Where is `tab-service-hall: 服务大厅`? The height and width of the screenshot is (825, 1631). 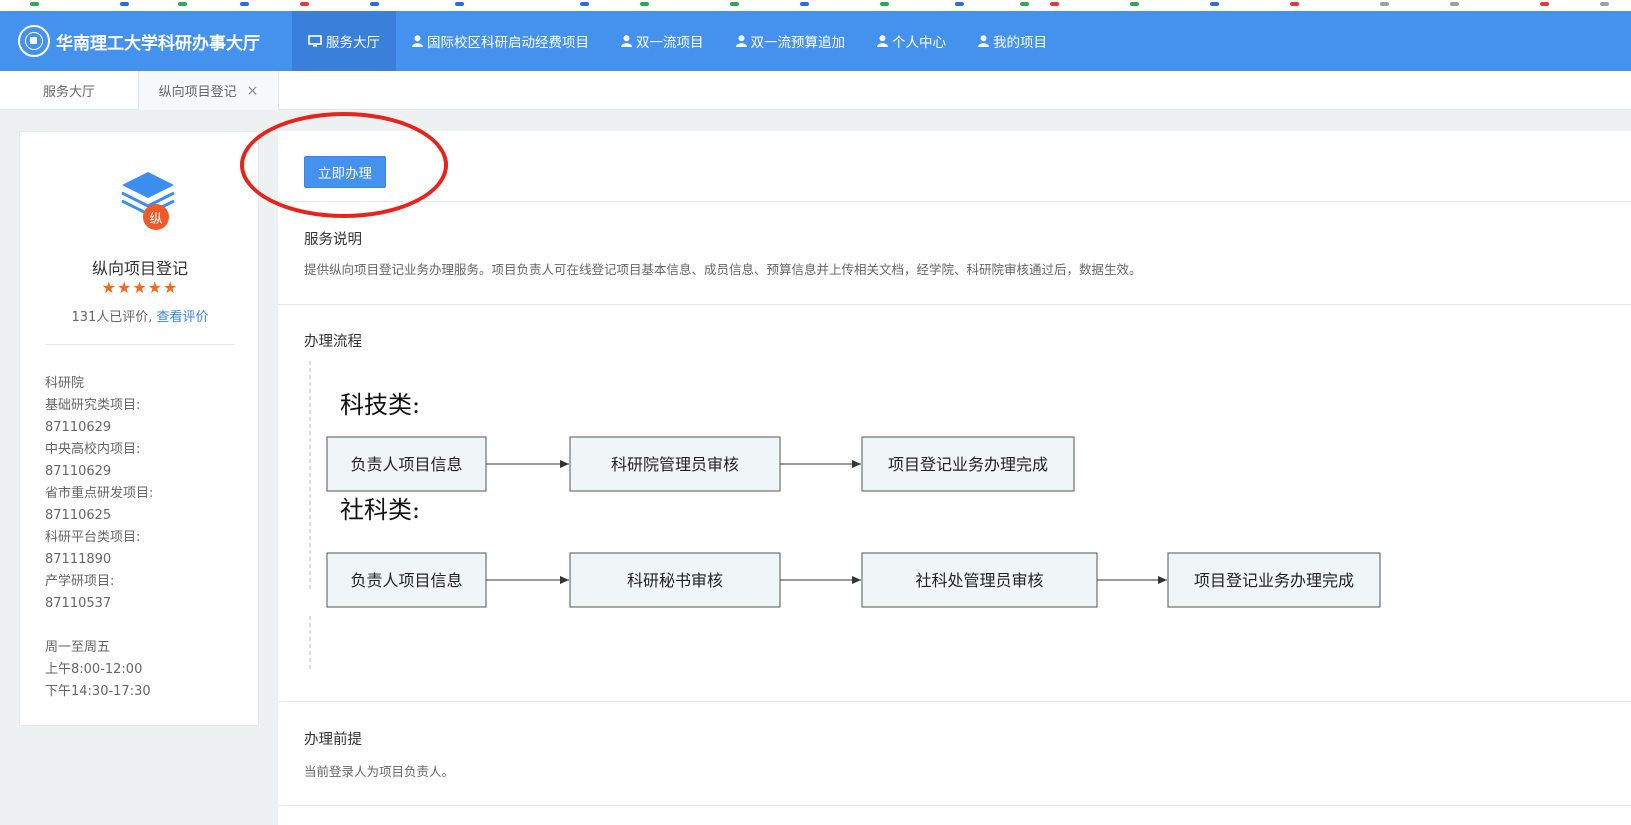
tab-service-hall: 服务大厅 is located at coordinates (69, 90).